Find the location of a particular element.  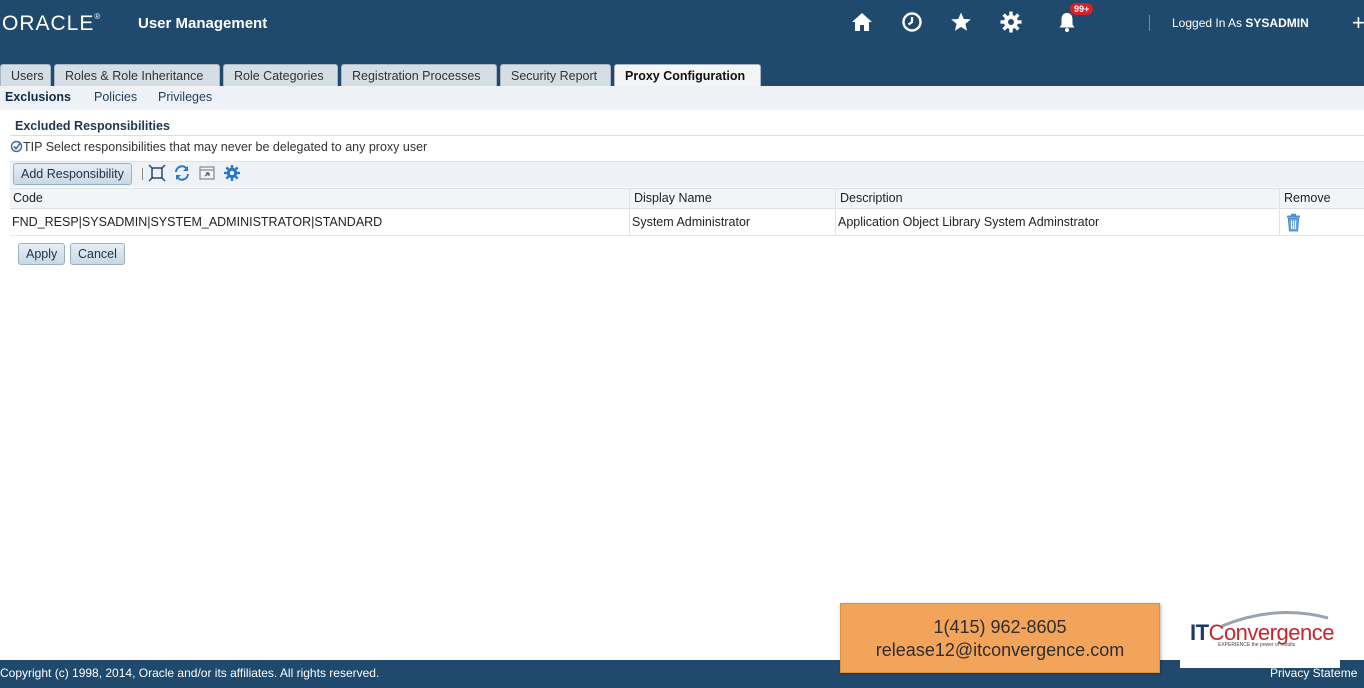

contact-phone: 1(415) 962-8605 is located at coordinates (1000, 627).